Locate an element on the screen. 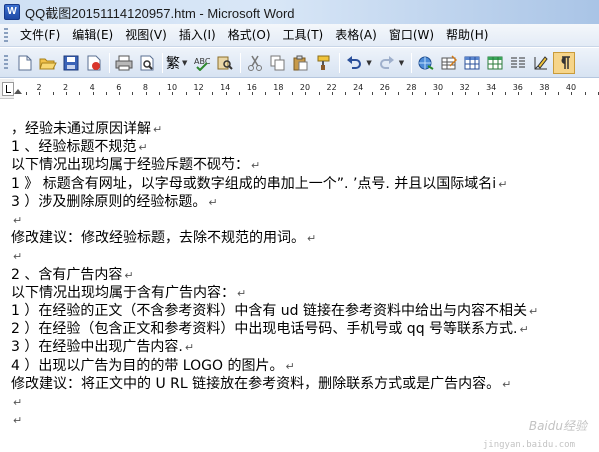 This screenshot has height=452, width=599. copy-icon is located at coordinates (278, 63).